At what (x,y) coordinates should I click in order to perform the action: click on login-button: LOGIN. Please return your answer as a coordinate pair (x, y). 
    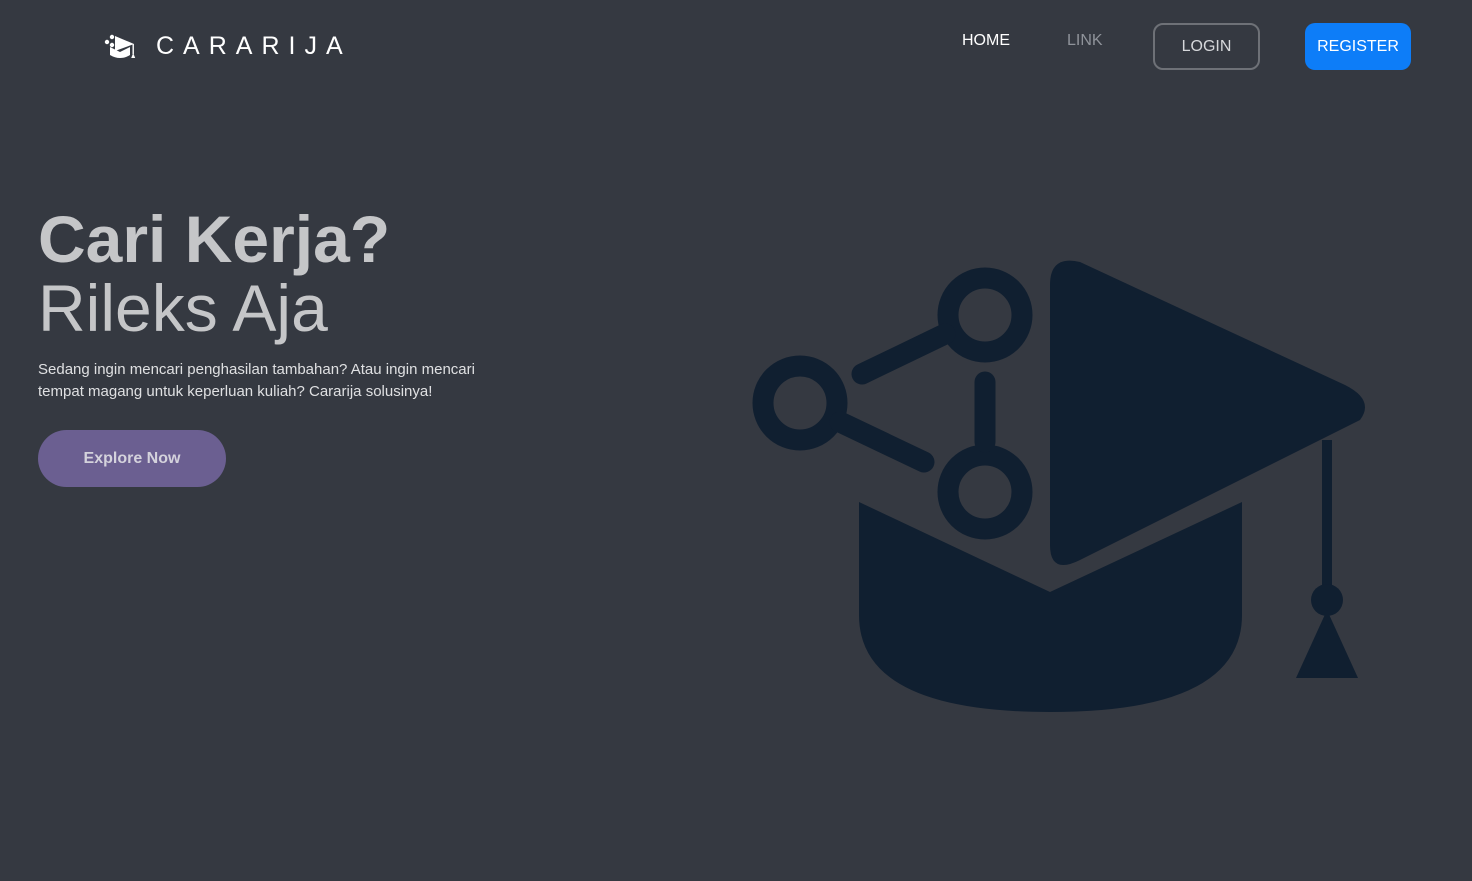
    Looking at the image, I should click on (1206, 46).